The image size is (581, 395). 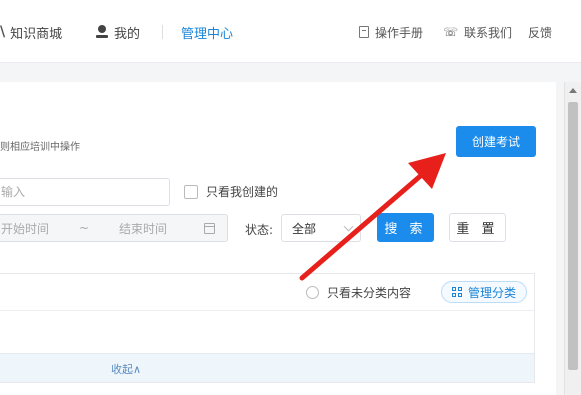 What do you see at coordinates (102, 32) in the screenshot?
I see `user-icon` at bounding box center [102, 32].